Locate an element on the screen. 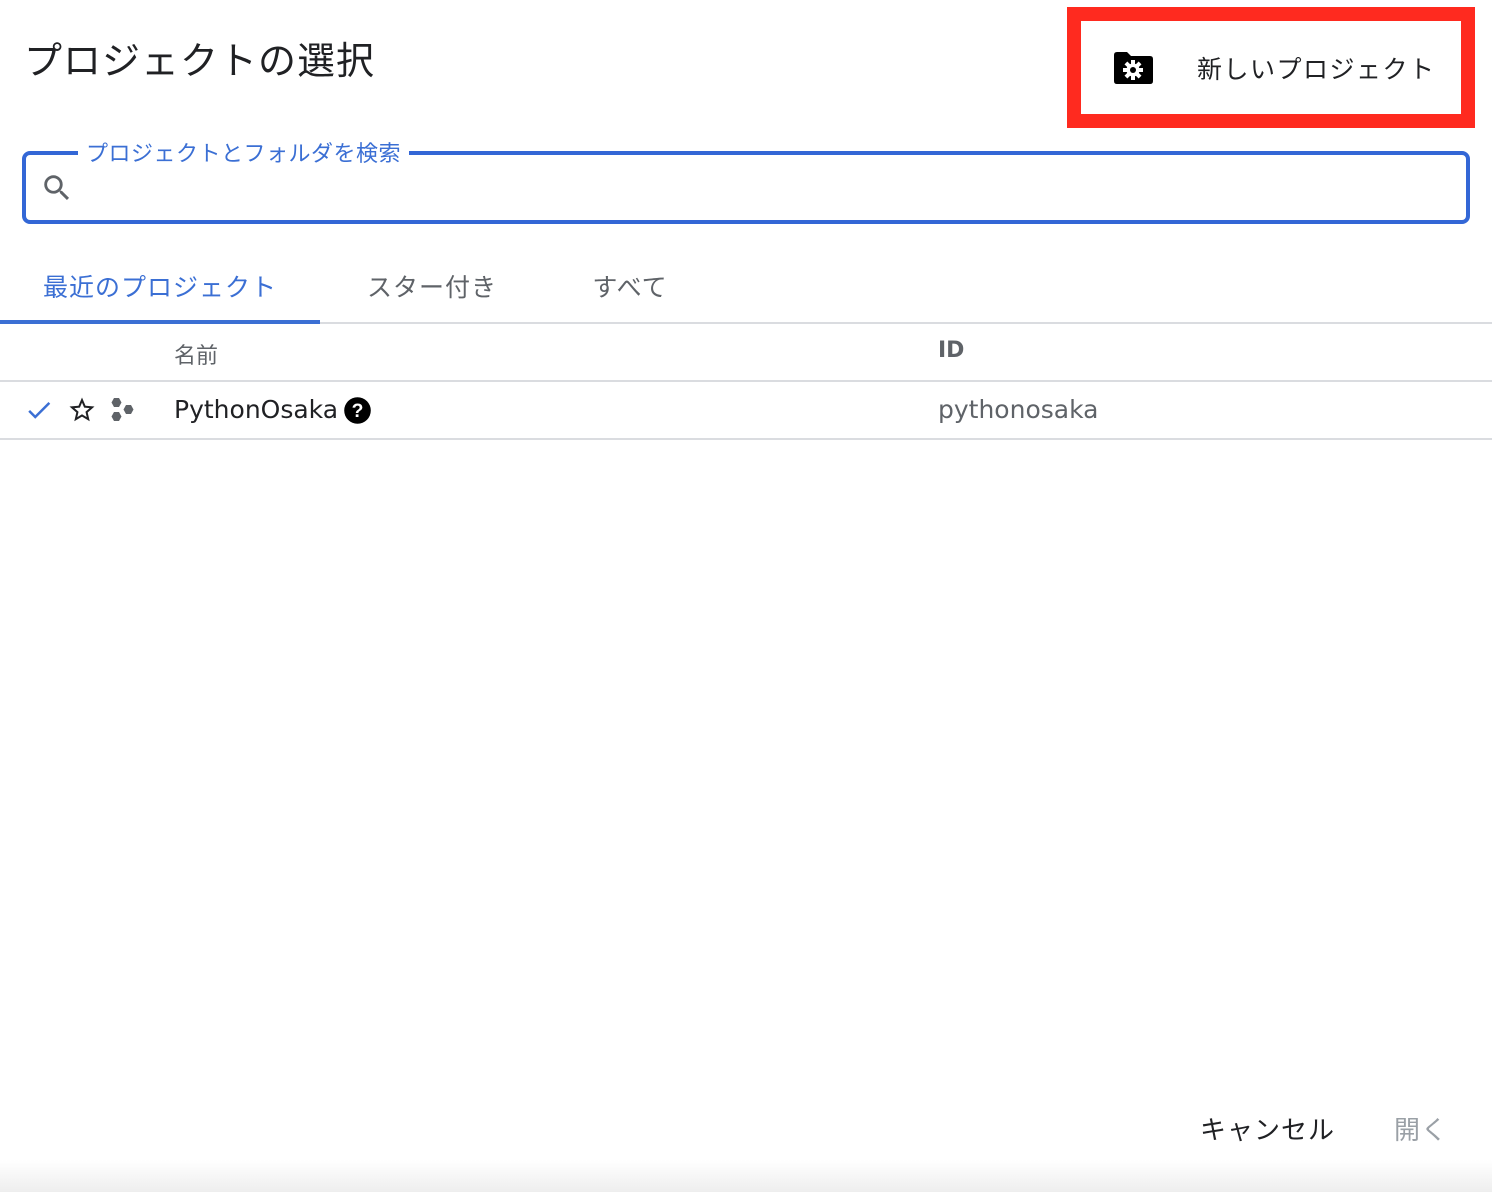  tab-all: すべて is located at coordinates (630, 286).